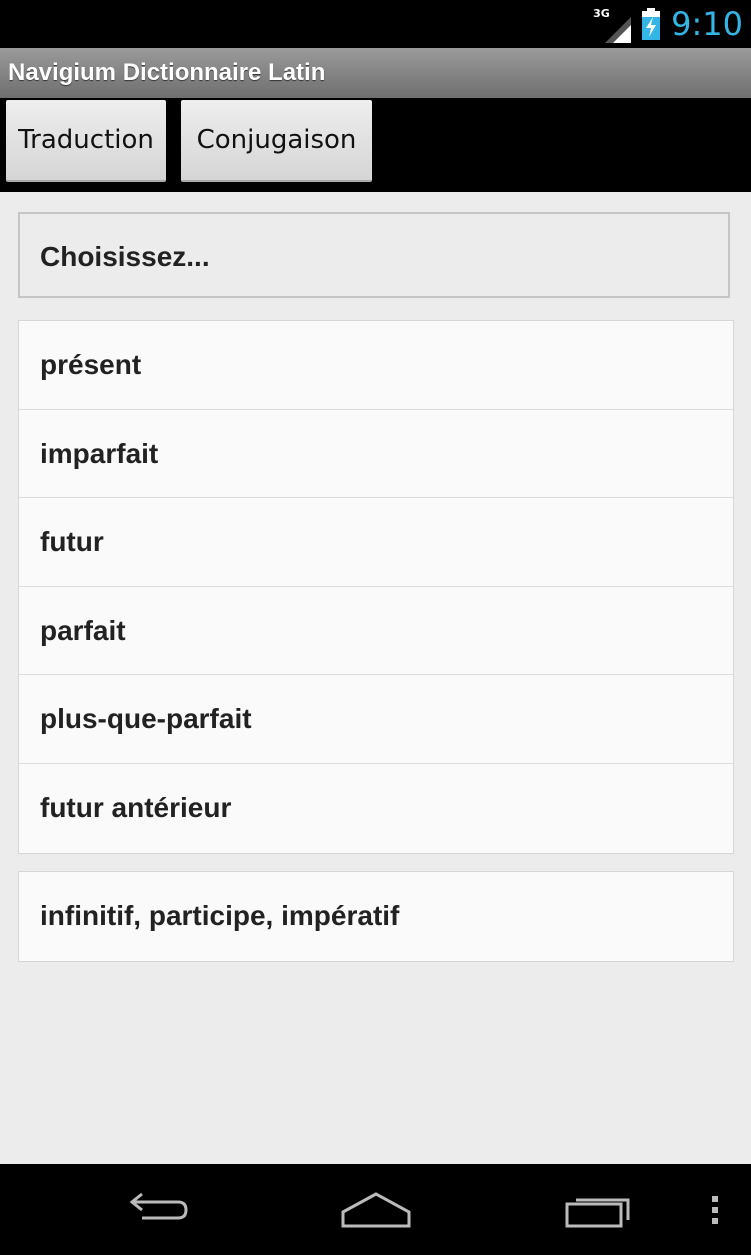 Image resolution: width=751 pixels, height=1255 pixels. What do you see at coordinates (99, 453) in the screenshot?
I see `list-item-label: imparfait` at bounding box center [99, 453].